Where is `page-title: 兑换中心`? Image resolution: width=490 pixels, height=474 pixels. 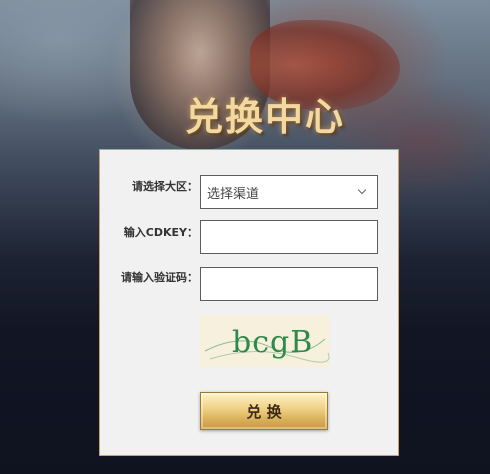 page-title: 兑换中心 is located at coordinates (264, 116).